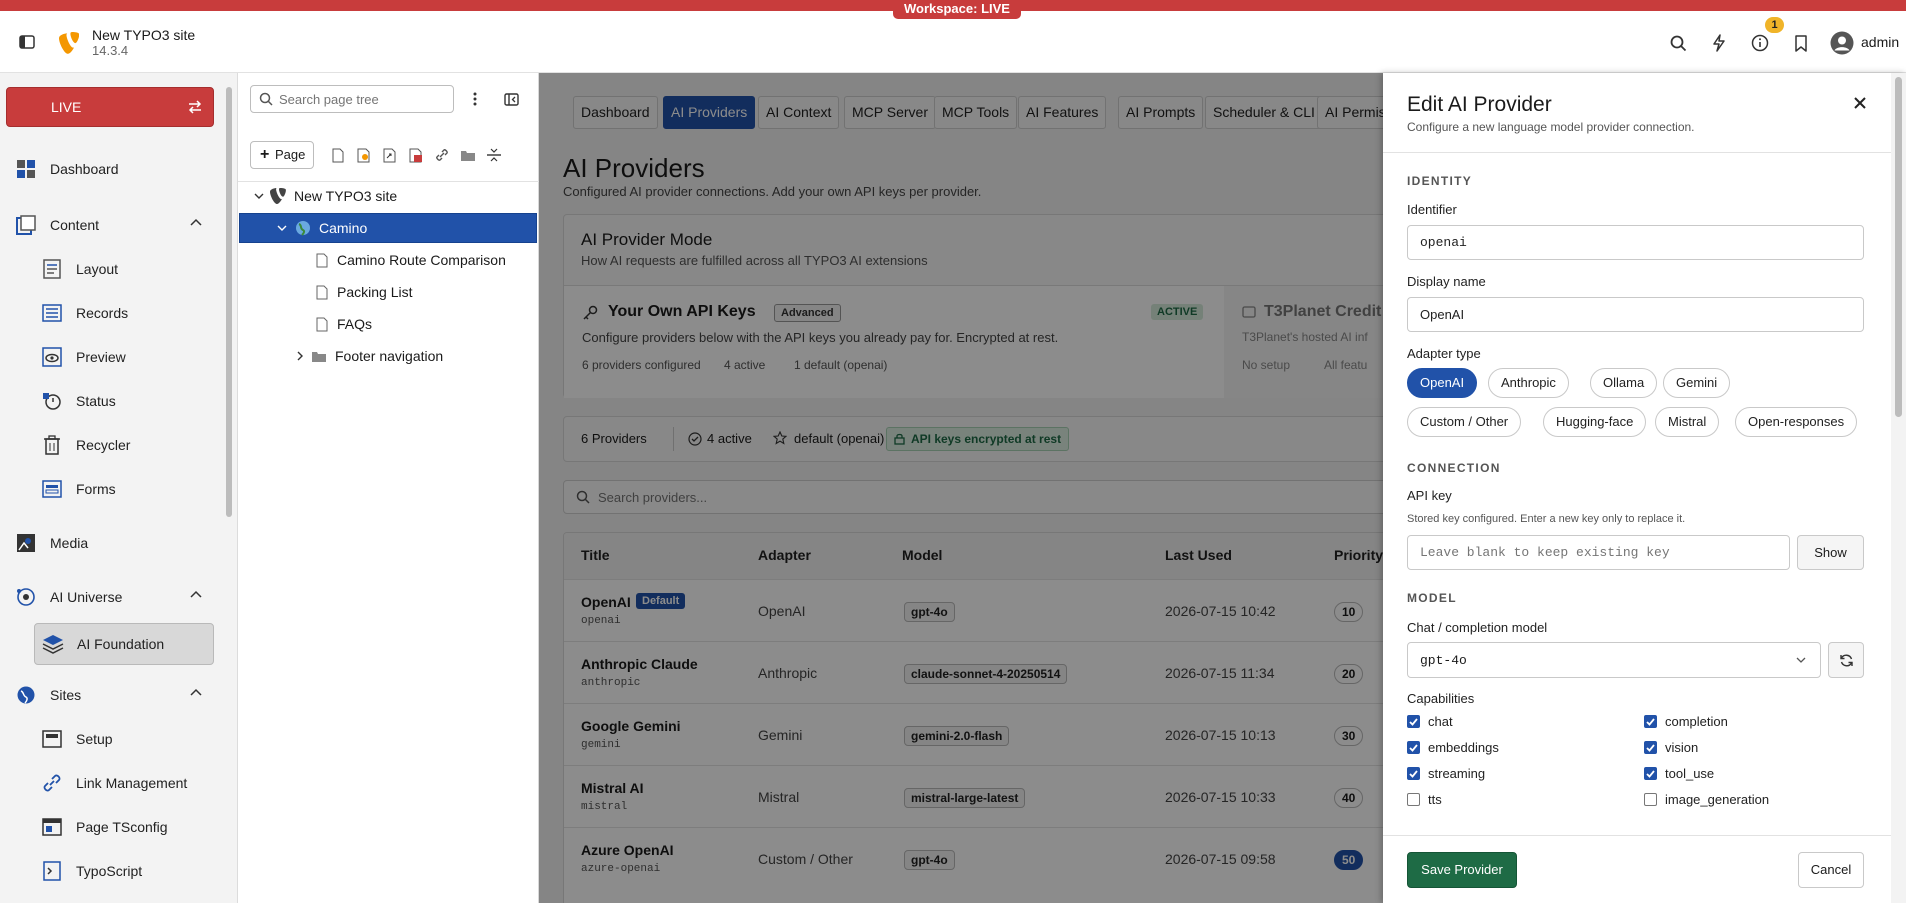  I want to click on nav-recycler: Recycler, so click(128, 445).